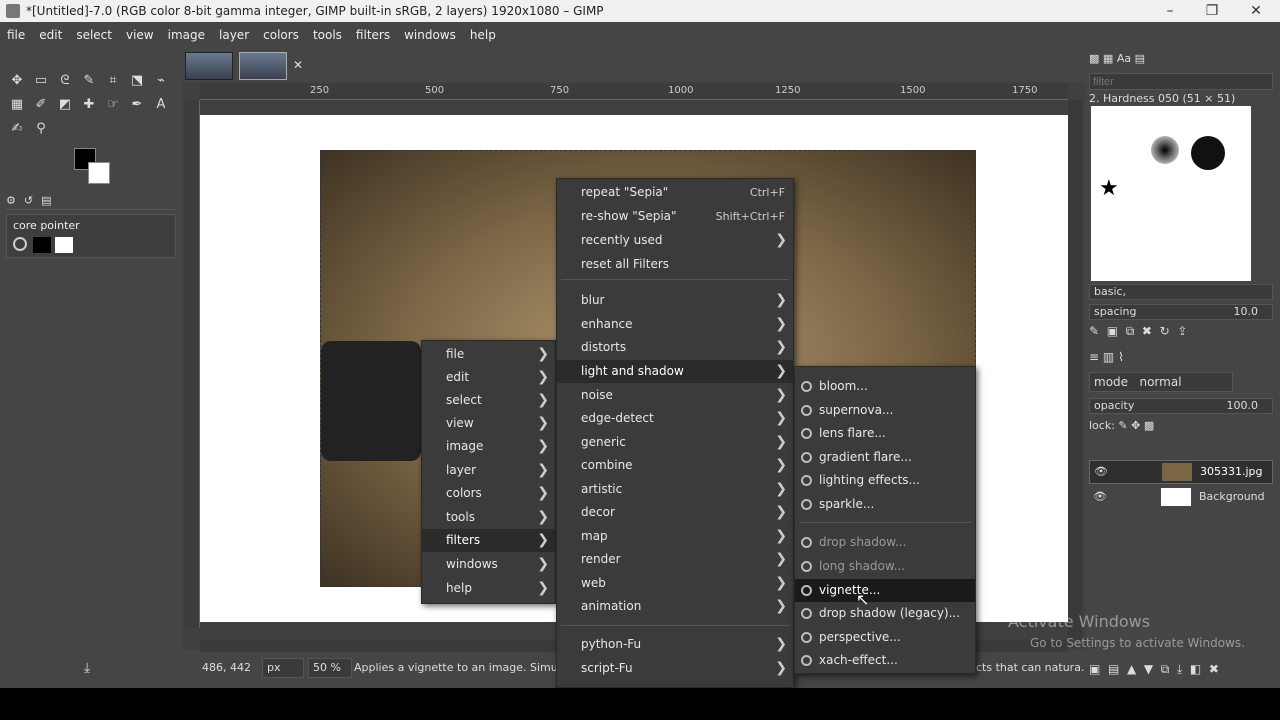 The image size is (1280, 720). What do you see at coordinates (675, 395) in the screenshot?
I see `filters-noise: noise ❯` at bounding box center [675, 395].